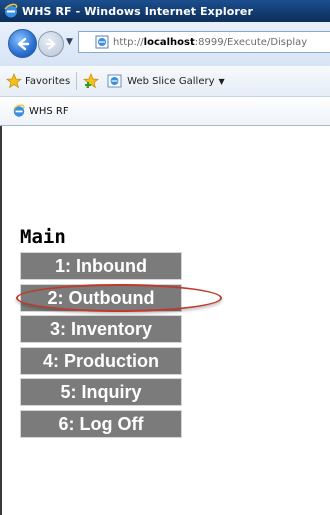 This screenshot has height=515, width=330. Describe the element at coordinates (222, 81) in the screenshot. I see `web-slice-dropdown-icon: ▼` at that location.